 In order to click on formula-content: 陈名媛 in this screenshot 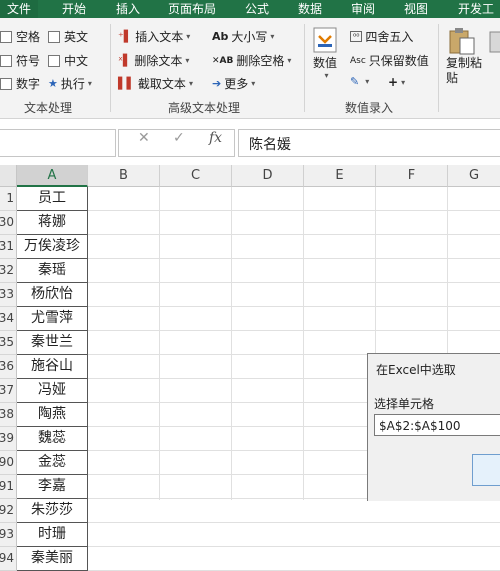, I will do `click(270, 145)`.